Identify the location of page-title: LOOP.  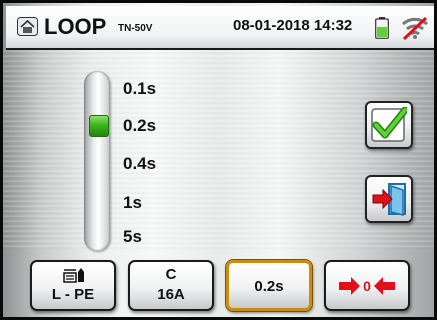
(75, 26).